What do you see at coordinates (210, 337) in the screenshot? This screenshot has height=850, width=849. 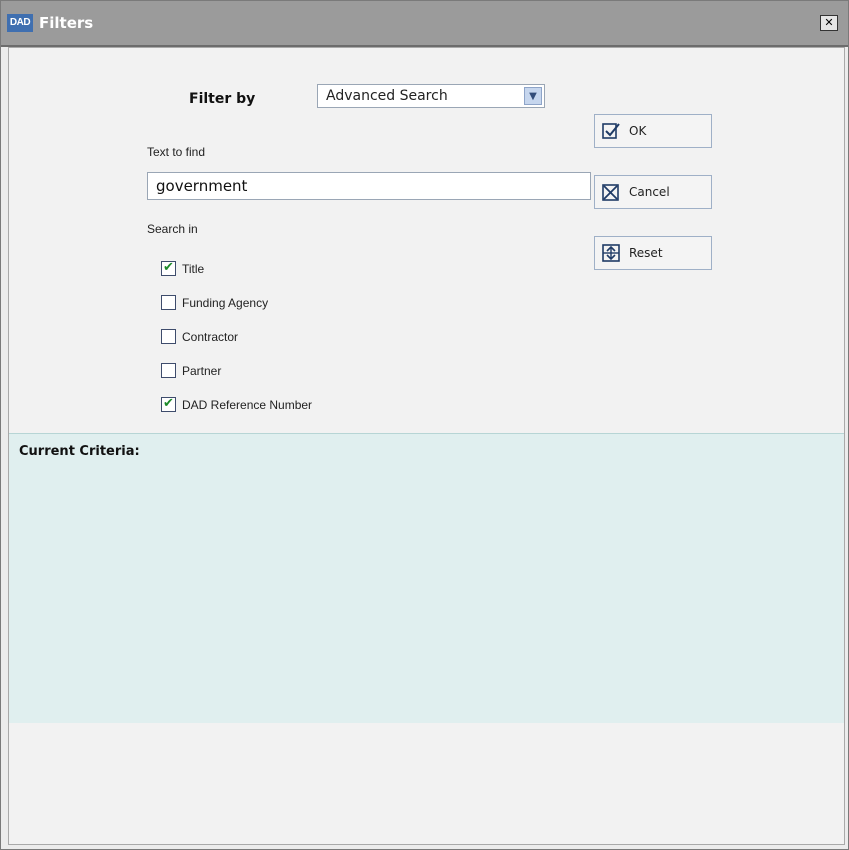 I see `checkbox-label: Contractor` at bounding box center [210, 337].